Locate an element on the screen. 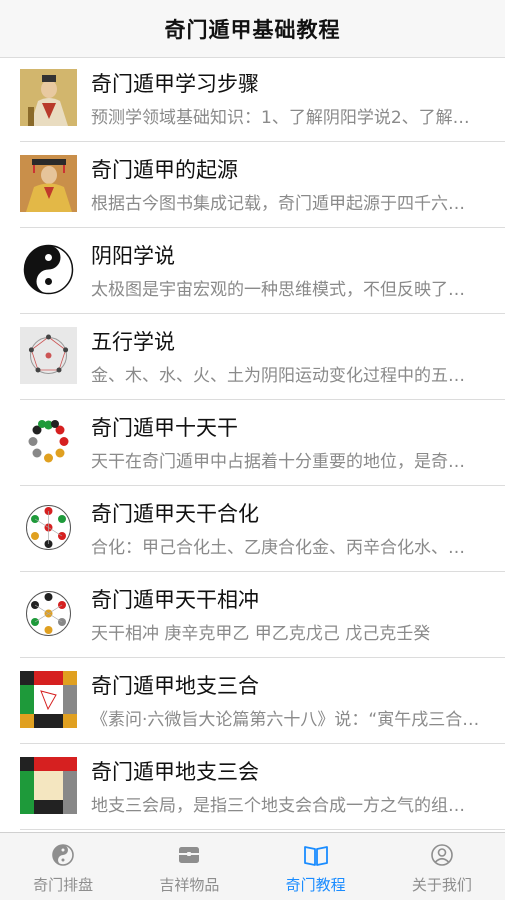 Image resolution: width=505 pixels, height=900 pixels. box-icon is located at coordinates (189, 855).